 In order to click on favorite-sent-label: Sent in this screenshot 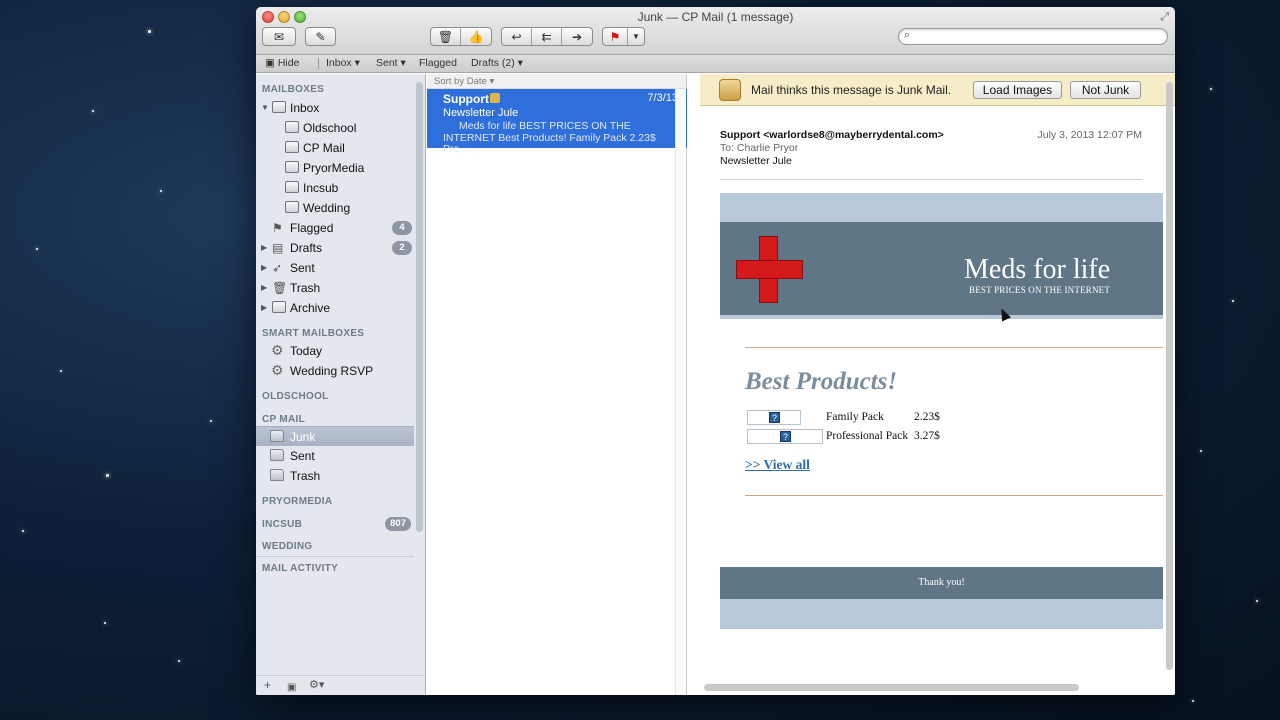, I will do `click(387, 63)`.